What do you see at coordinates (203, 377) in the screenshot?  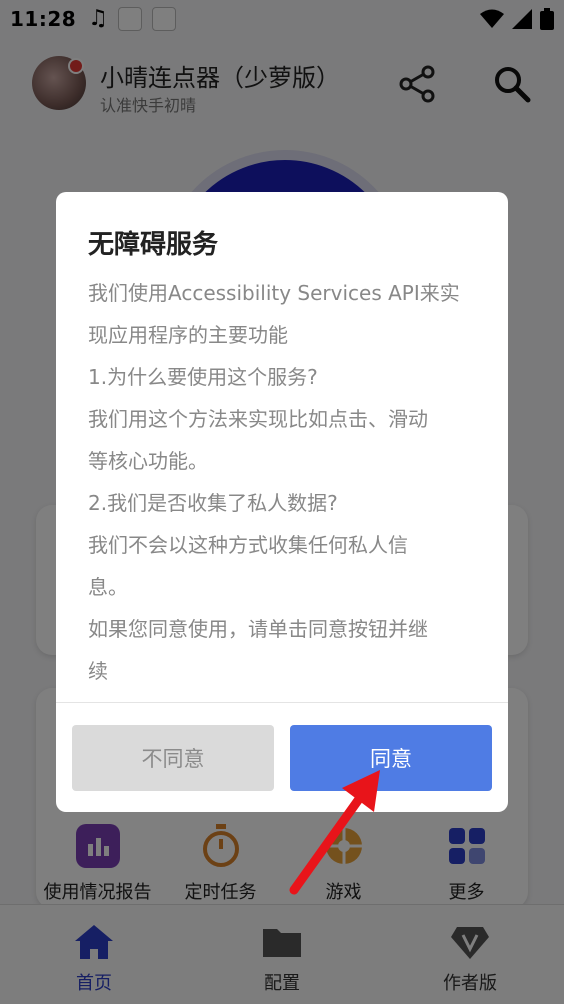 I see `dialog-text-line: 1.为什么要使用这个服务?` at bounding box center [203, 377].